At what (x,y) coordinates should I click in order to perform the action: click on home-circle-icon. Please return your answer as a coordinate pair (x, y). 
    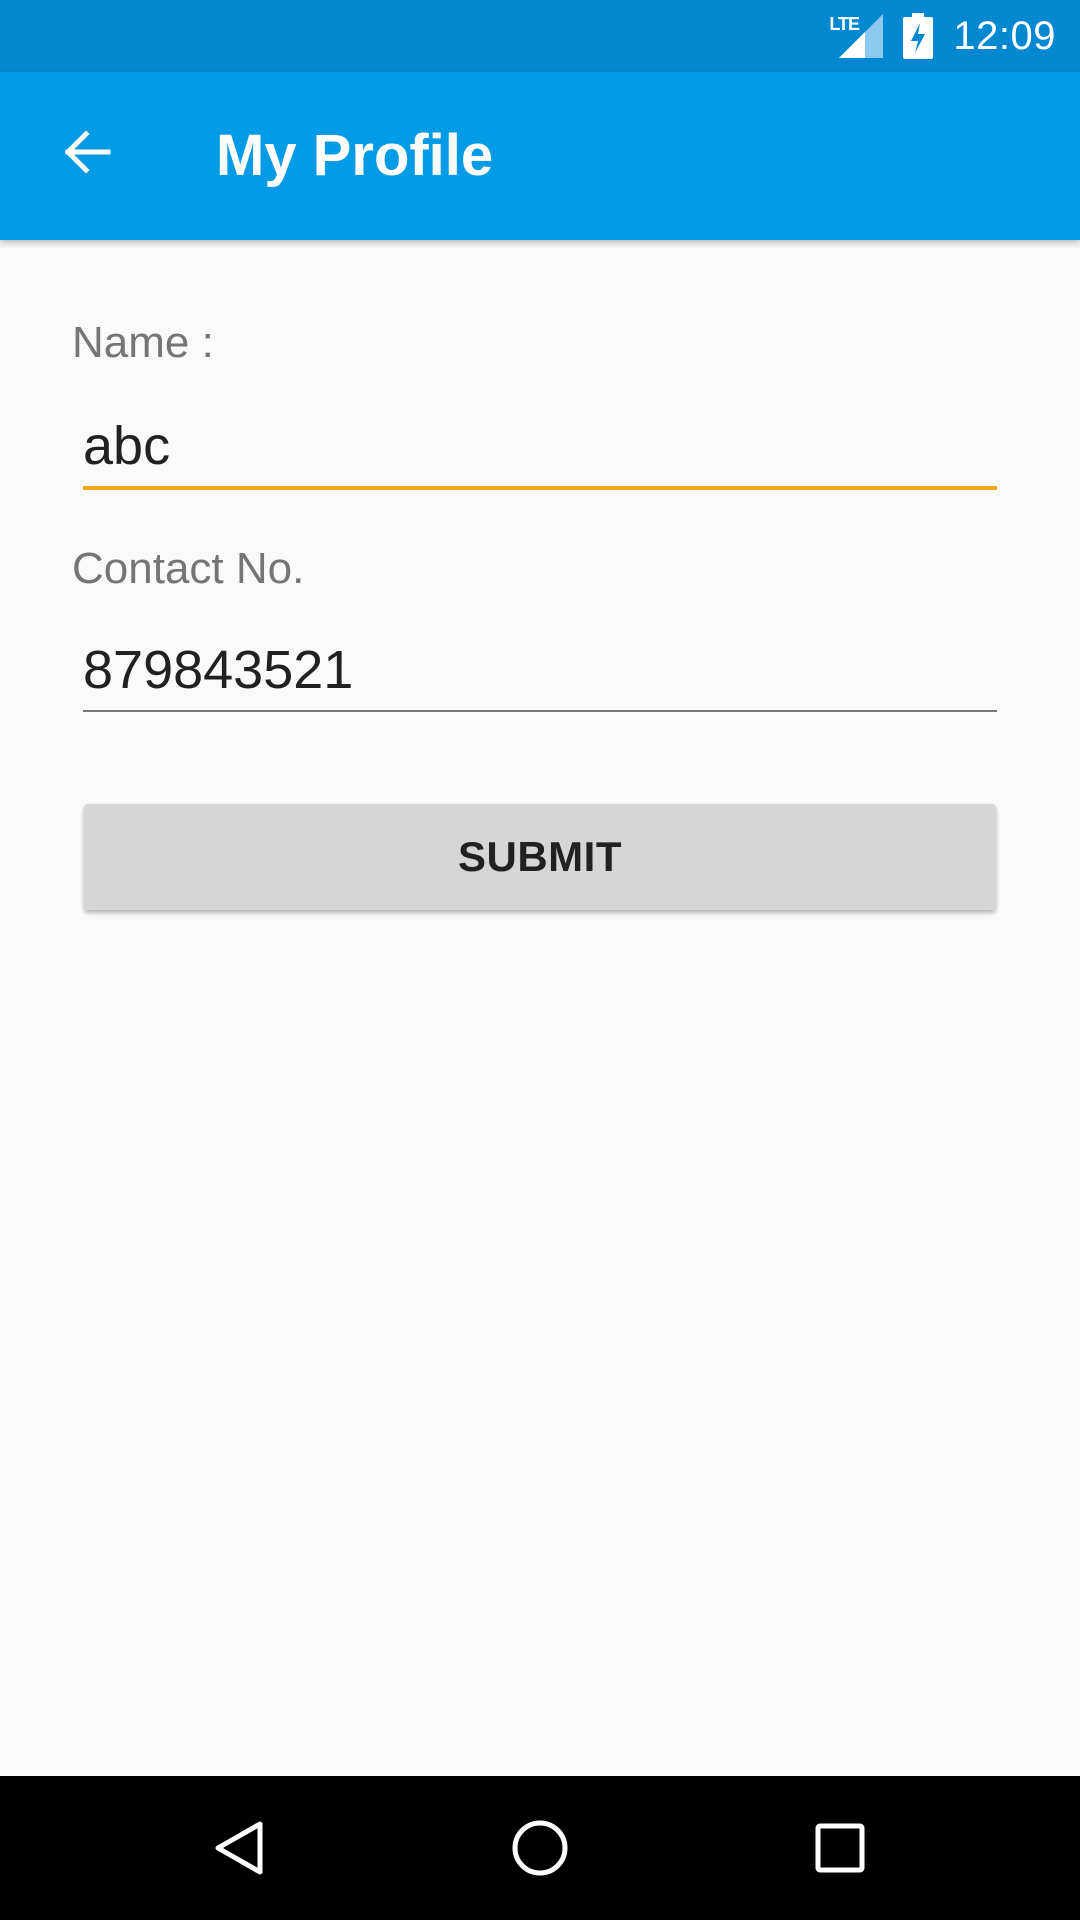
    Looking at the image, I should click on (540, 1848).